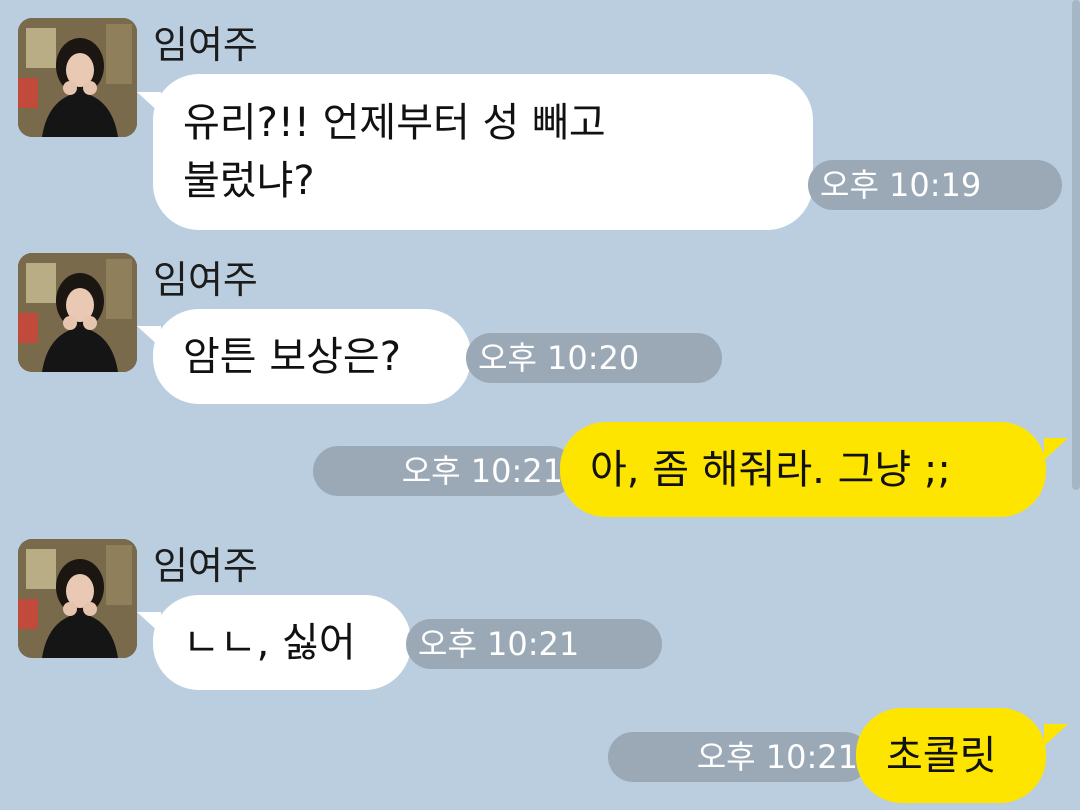 This screenshot has width=1080, height=810. I want to click on message-bubble: 암튼 보상은?, so click(312, 356).